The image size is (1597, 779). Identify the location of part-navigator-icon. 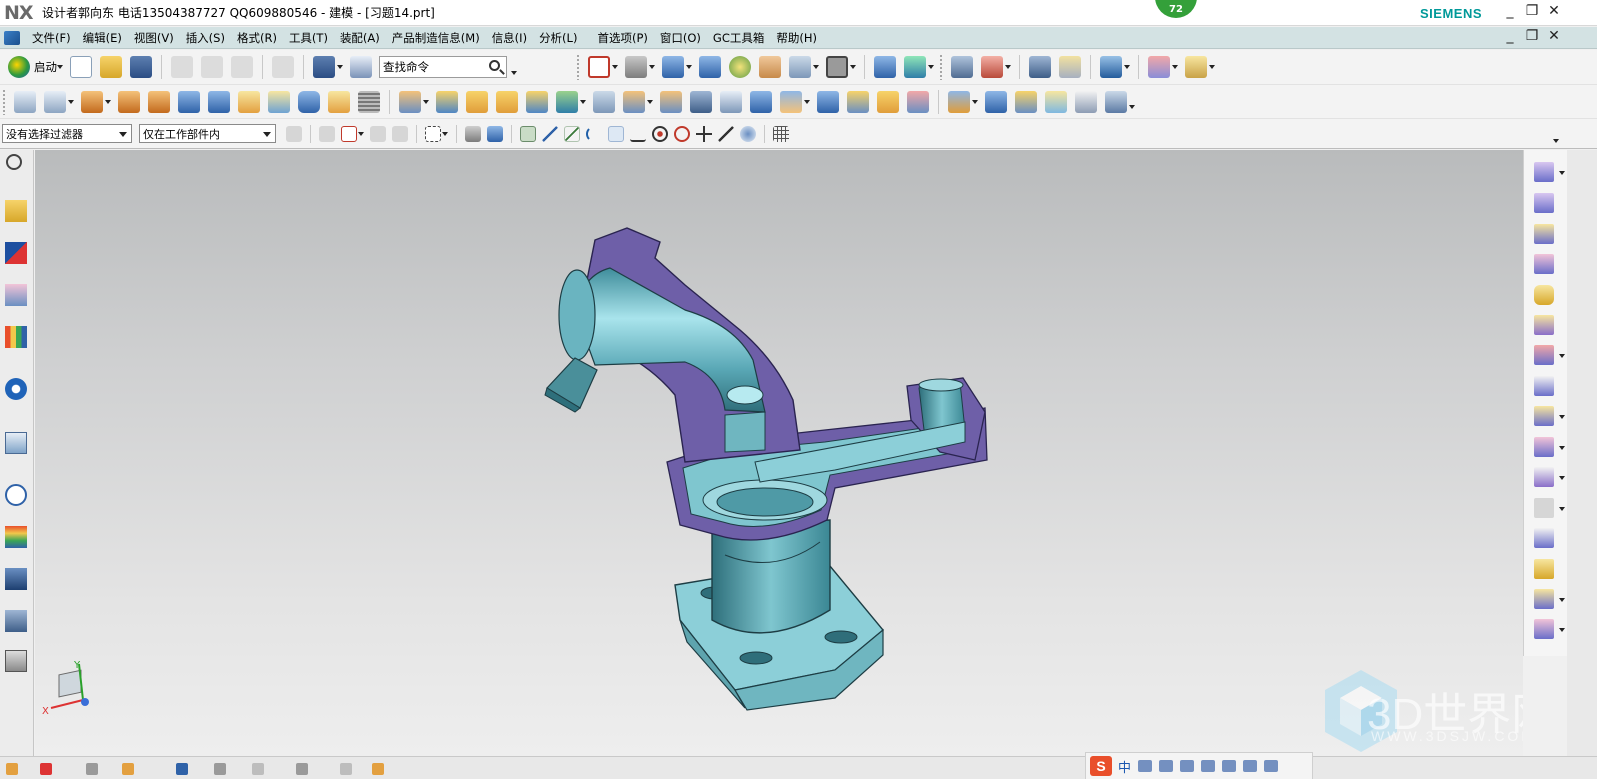
(16, 295).